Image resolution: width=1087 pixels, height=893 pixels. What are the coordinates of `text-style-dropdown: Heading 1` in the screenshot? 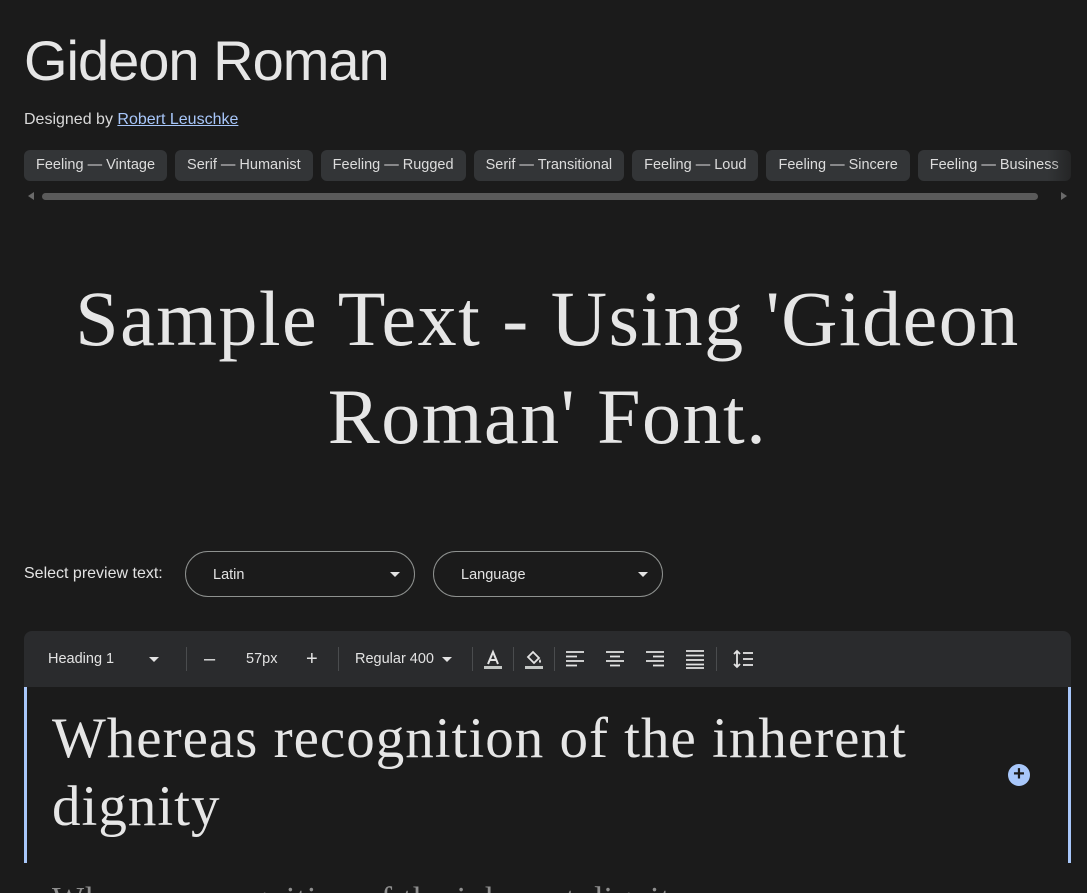 It's located at (104, 659).